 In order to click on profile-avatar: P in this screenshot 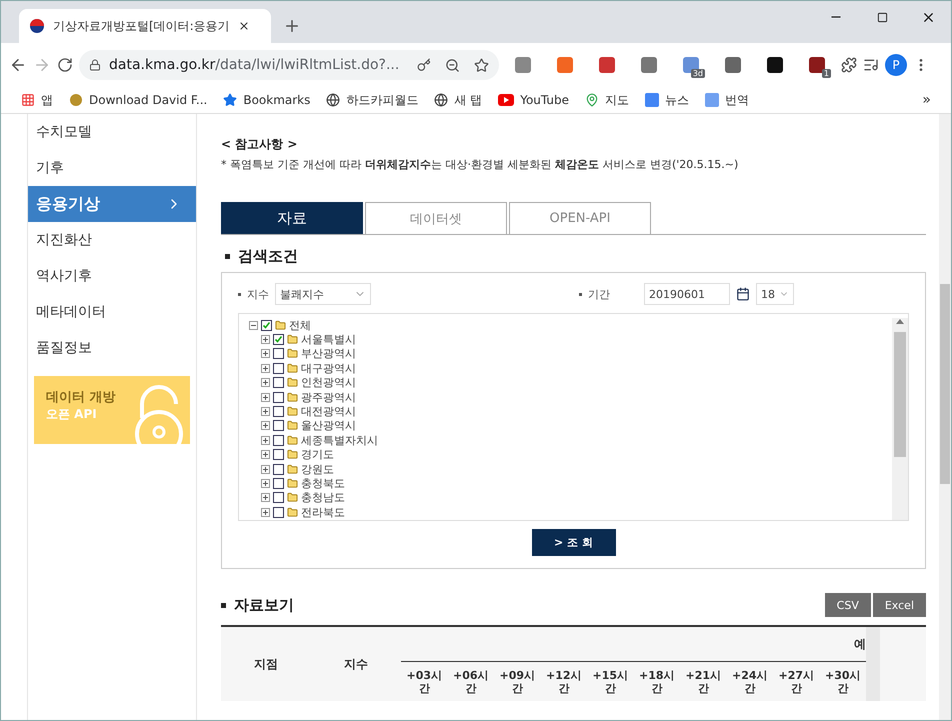, I will do `click(896, 65)`.